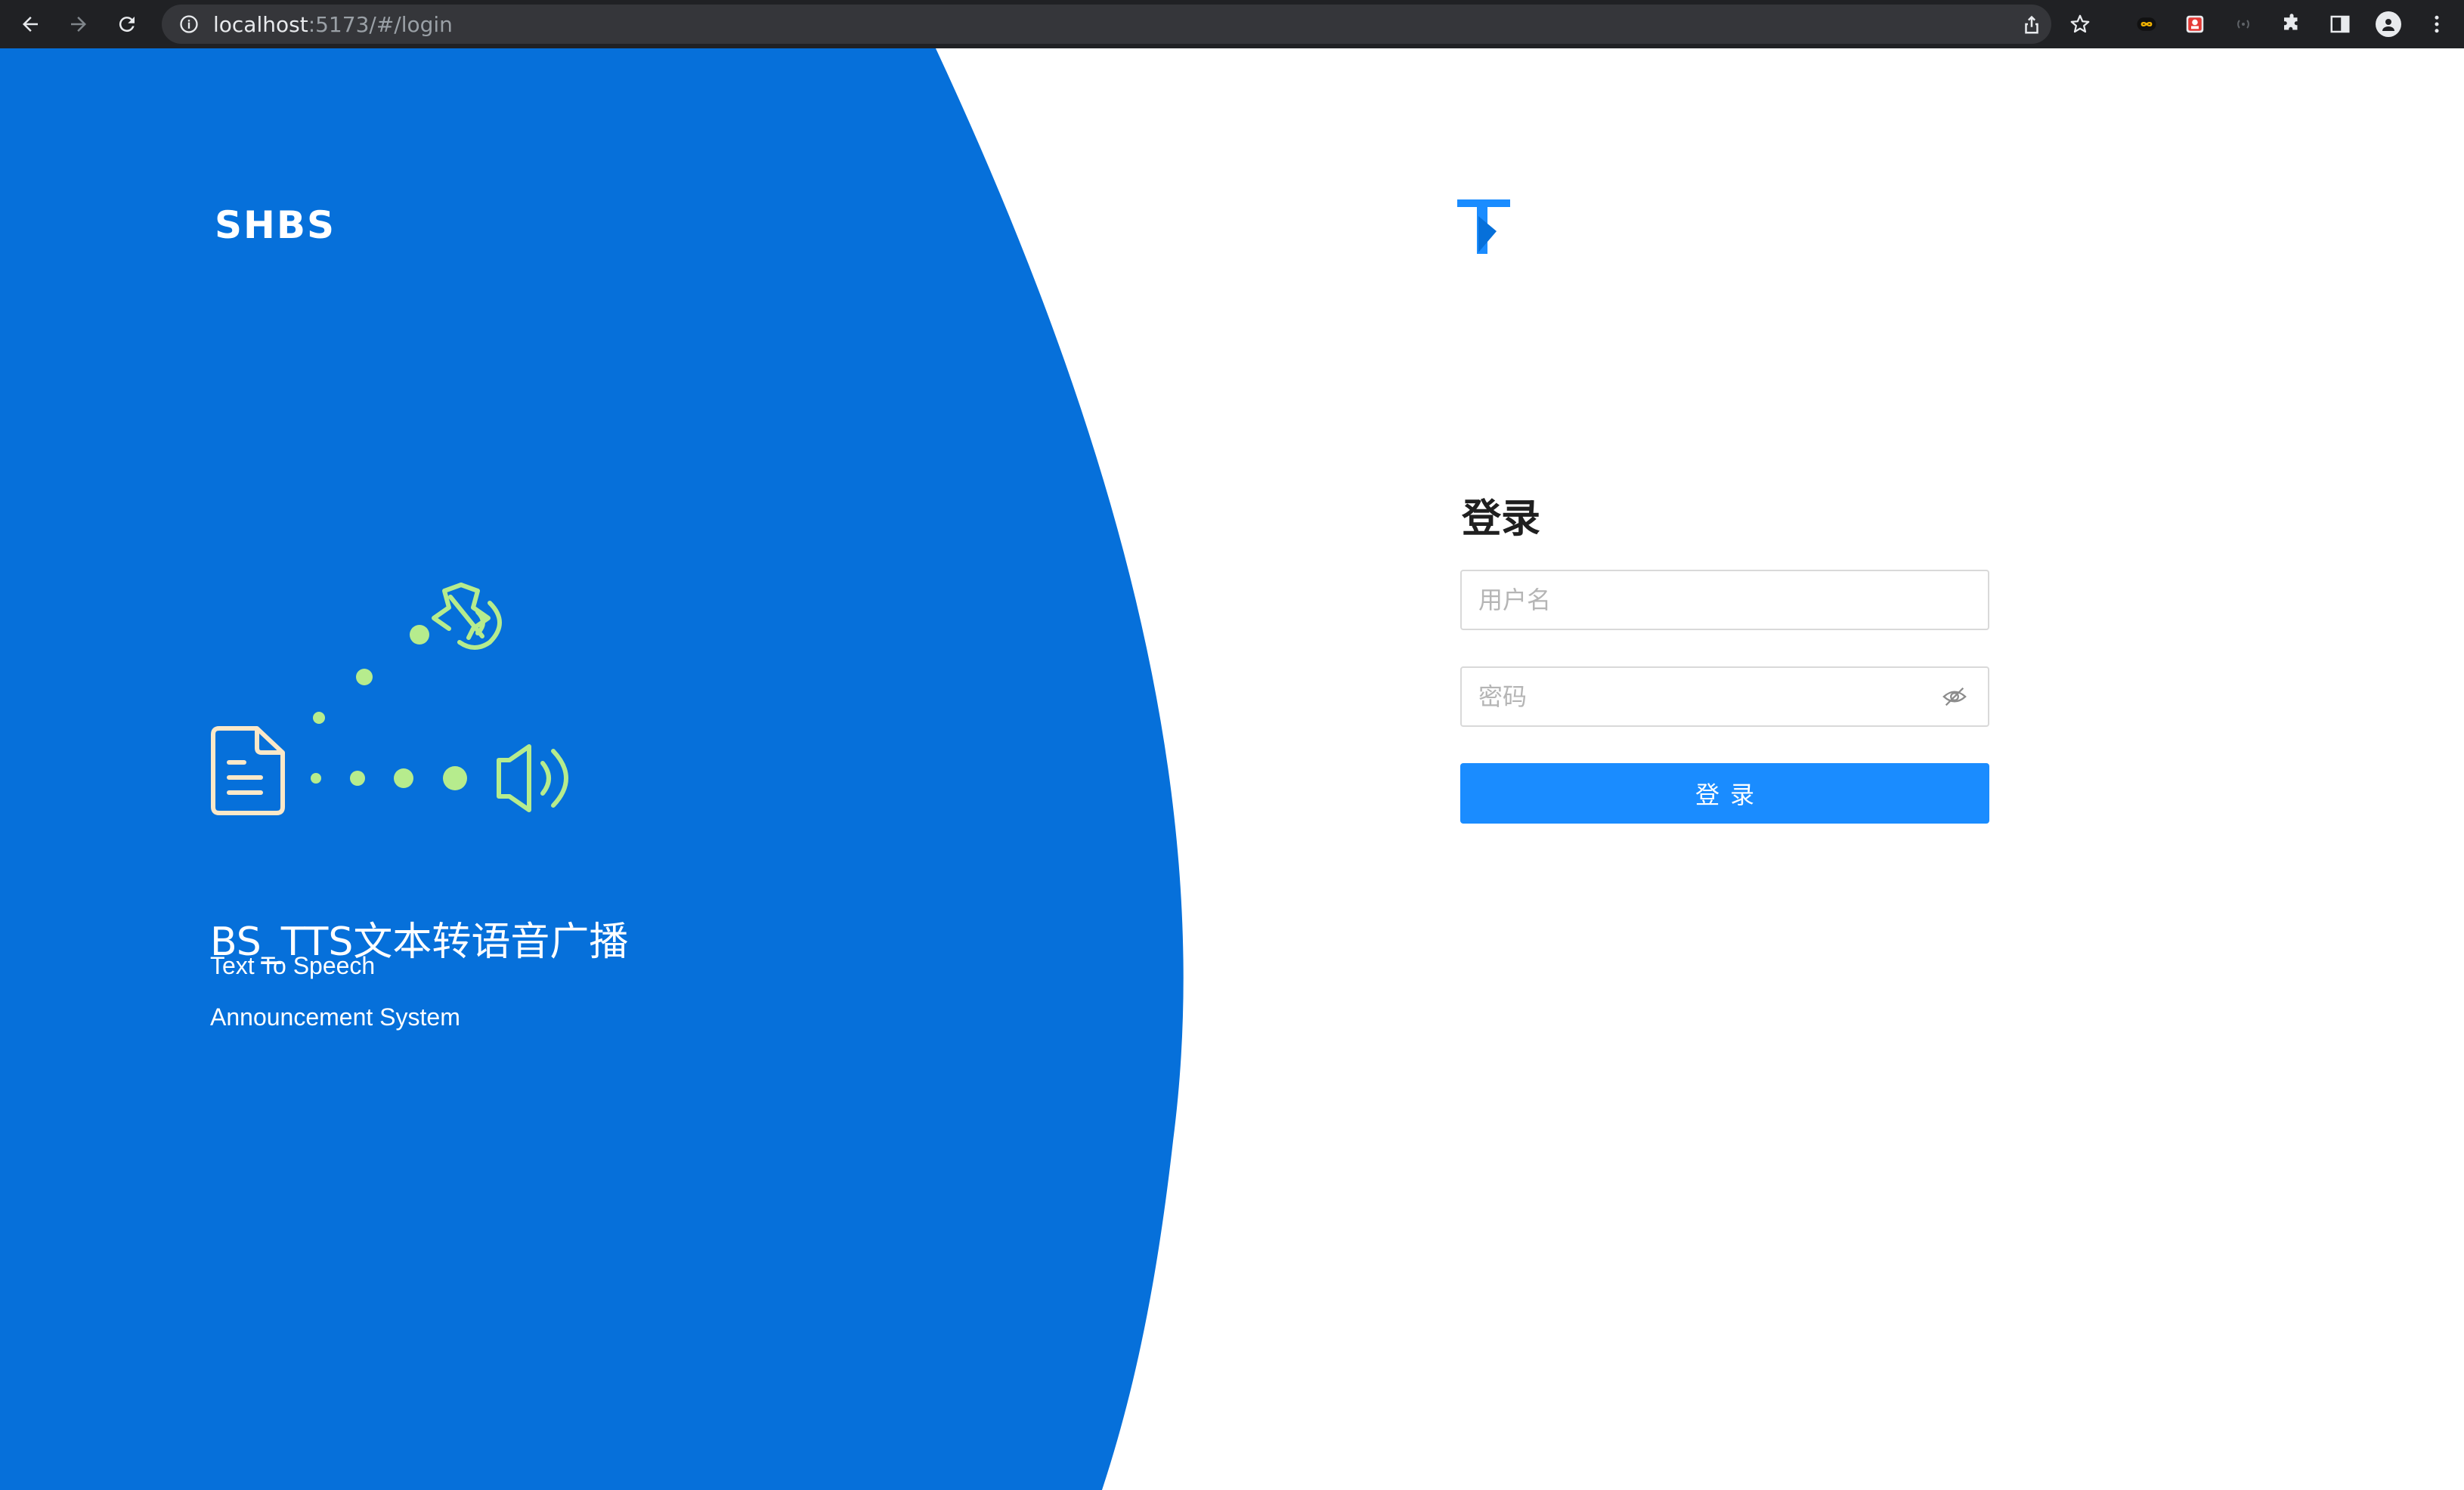  I want to click on password-visibility-toggle, so click(1954, 696).